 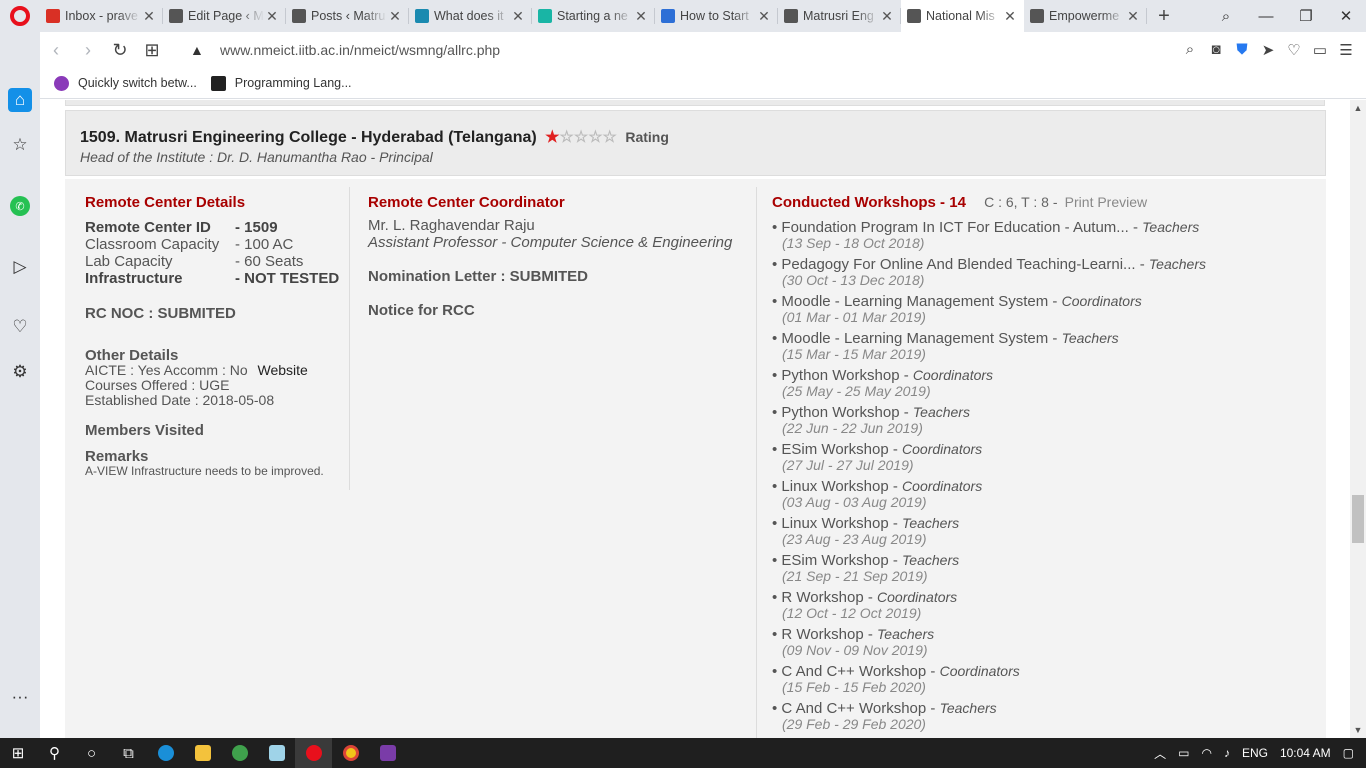 I want to click on notice-for-rcc: Notice for RCC, so click(x=421, y=310).